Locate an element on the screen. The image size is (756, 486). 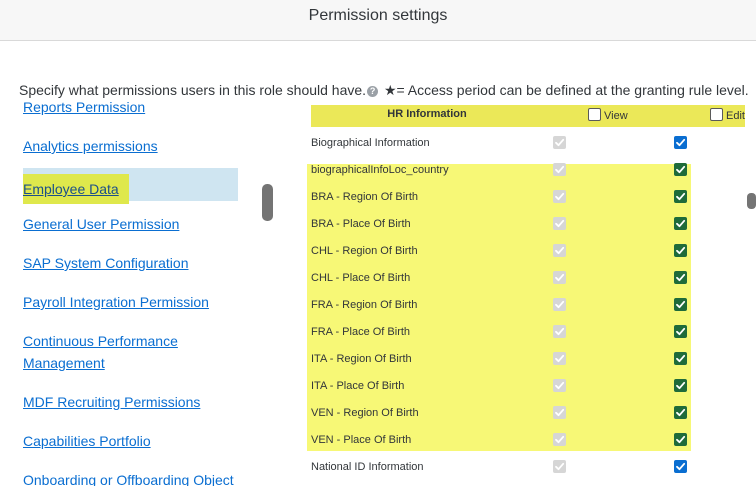
dialog-title: Permission settings is located at coordinates (378, 15).